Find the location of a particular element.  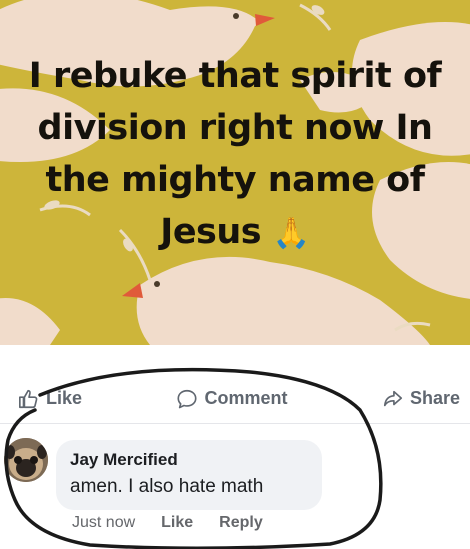

comment-timestamp: Just now is located at coordinates (103, 523).